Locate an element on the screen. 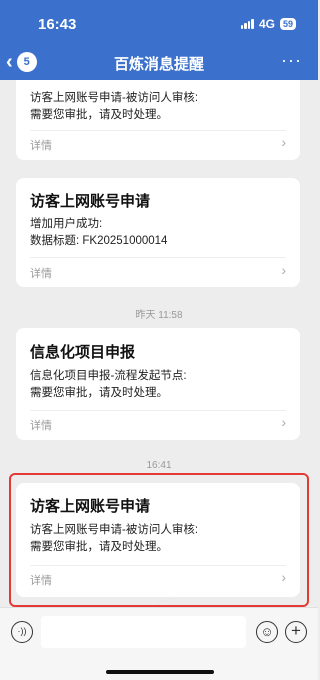 This screenshot has width=320, height=680. voice-icon: ·)) is located at coordinates (22, 632).